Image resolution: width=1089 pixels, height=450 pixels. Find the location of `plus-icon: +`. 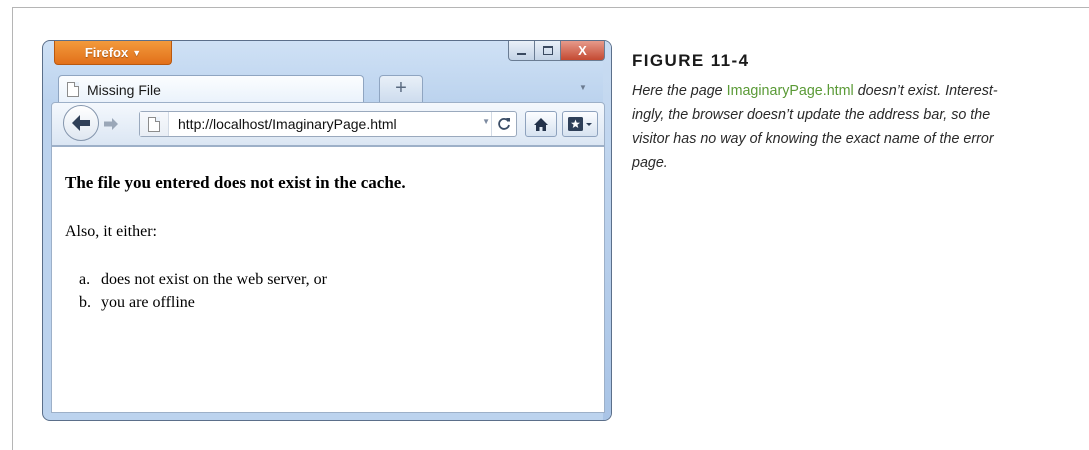

plus-icon: + is located at coordinates (401, 88).